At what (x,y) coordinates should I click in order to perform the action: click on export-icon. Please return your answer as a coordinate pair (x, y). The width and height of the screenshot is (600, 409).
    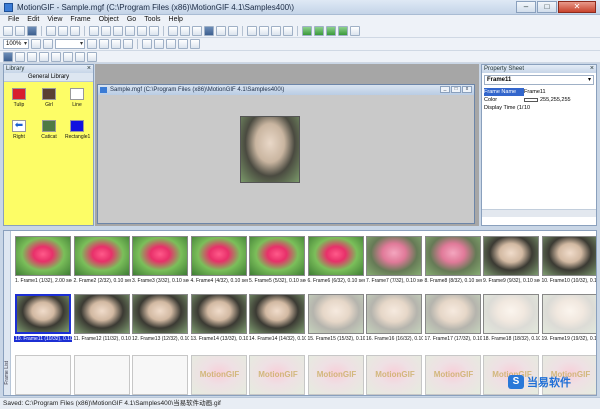
    Looking at the image, I should click on (75, 31).